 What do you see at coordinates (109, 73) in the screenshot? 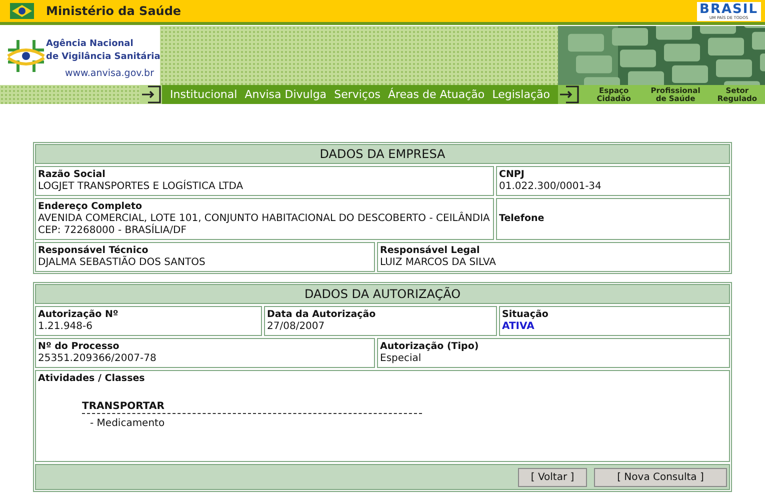
I see `agency-link: www.anvisa.gov.br` at bounding box center [109, 73].